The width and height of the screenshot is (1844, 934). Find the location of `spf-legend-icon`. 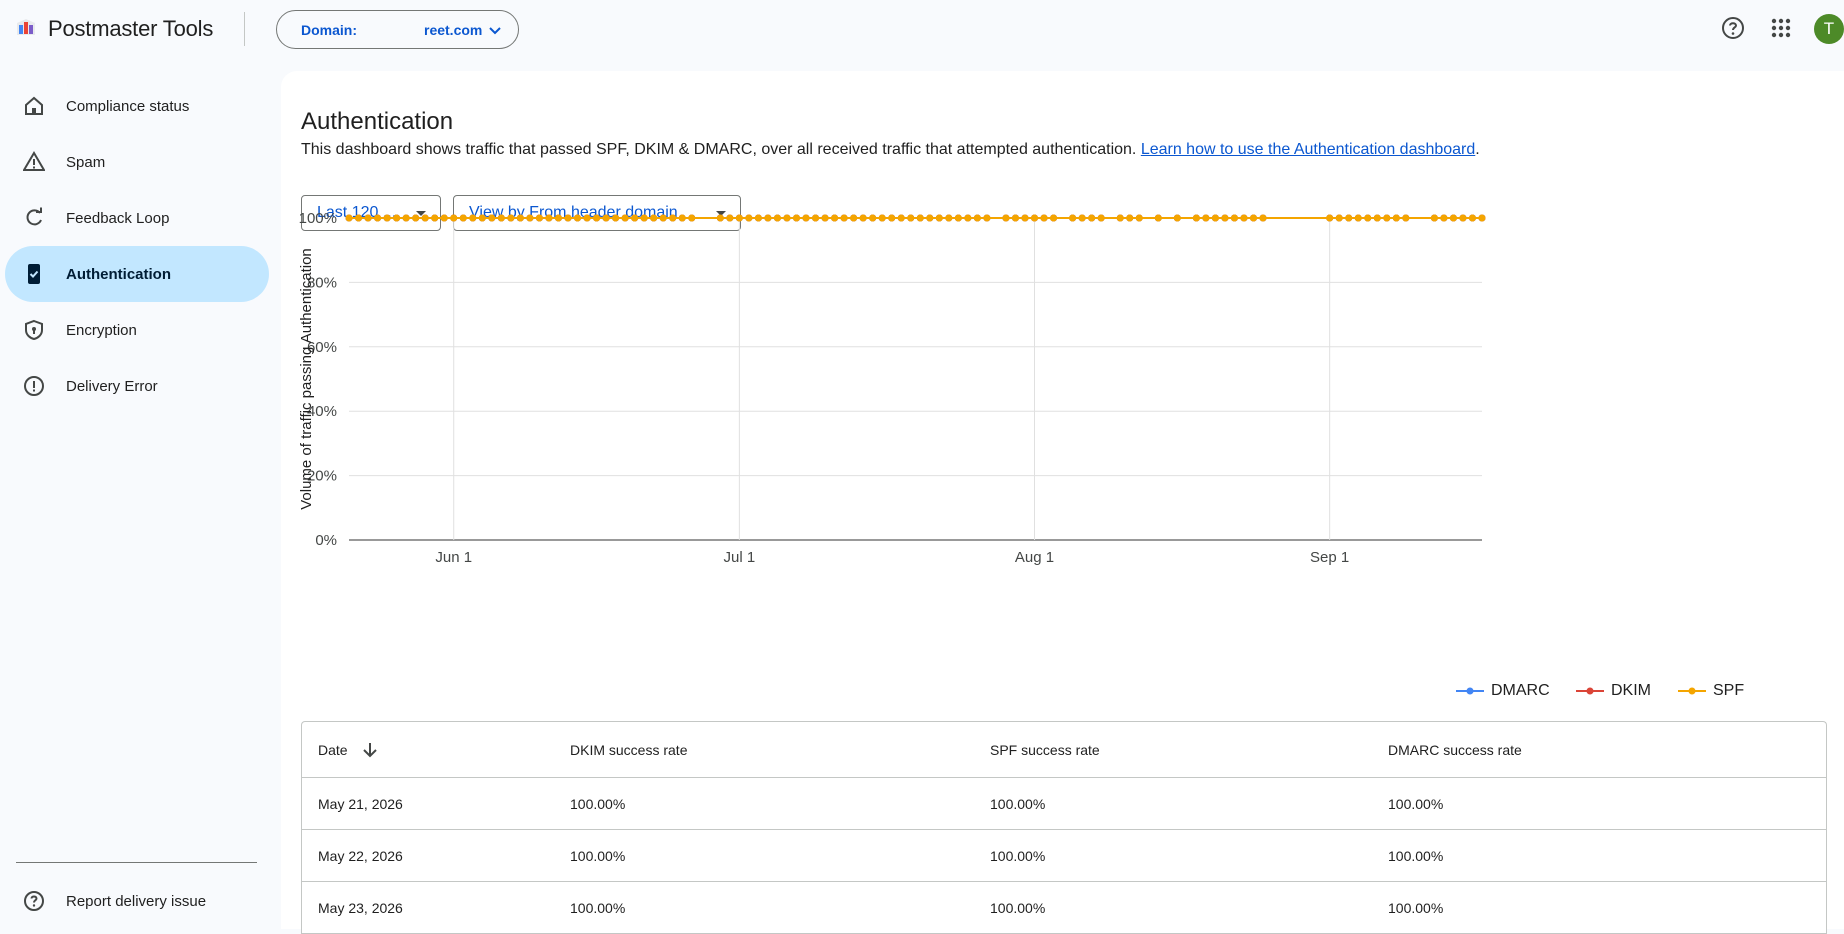

spf-legend-icon is located at coordinates (1692, 691).